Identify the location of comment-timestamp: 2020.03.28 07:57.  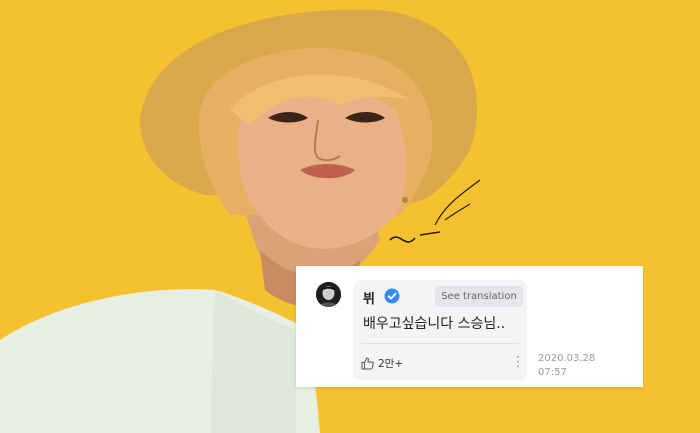
(568, 366).